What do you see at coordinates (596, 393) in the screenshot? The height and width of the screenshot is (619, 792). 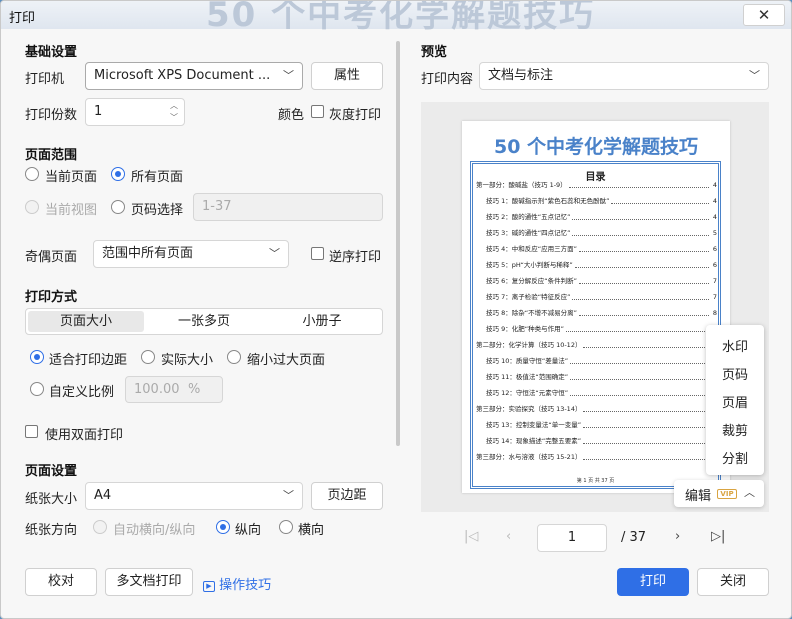 I see `toc-entry: 技巧 12：守恒法“元素守恒”` at bounding box center [596, 393].